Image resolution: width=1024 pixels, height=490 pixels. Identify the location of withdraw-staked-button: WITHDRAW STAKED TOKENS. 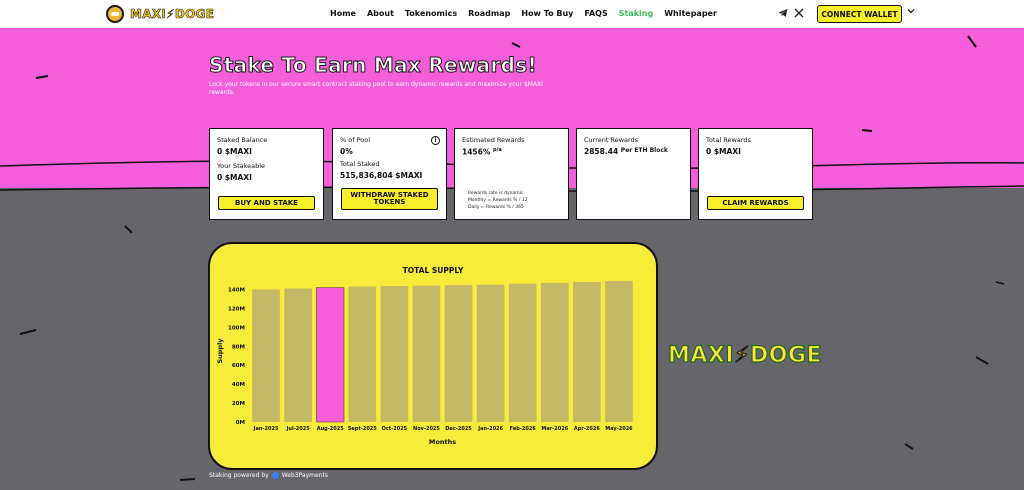
(389, 199).